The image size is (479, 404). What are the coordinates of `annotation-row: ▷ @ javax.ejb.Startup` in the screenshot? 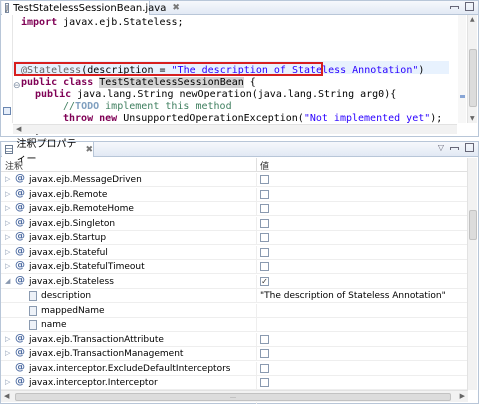 It's located at (234, 238).